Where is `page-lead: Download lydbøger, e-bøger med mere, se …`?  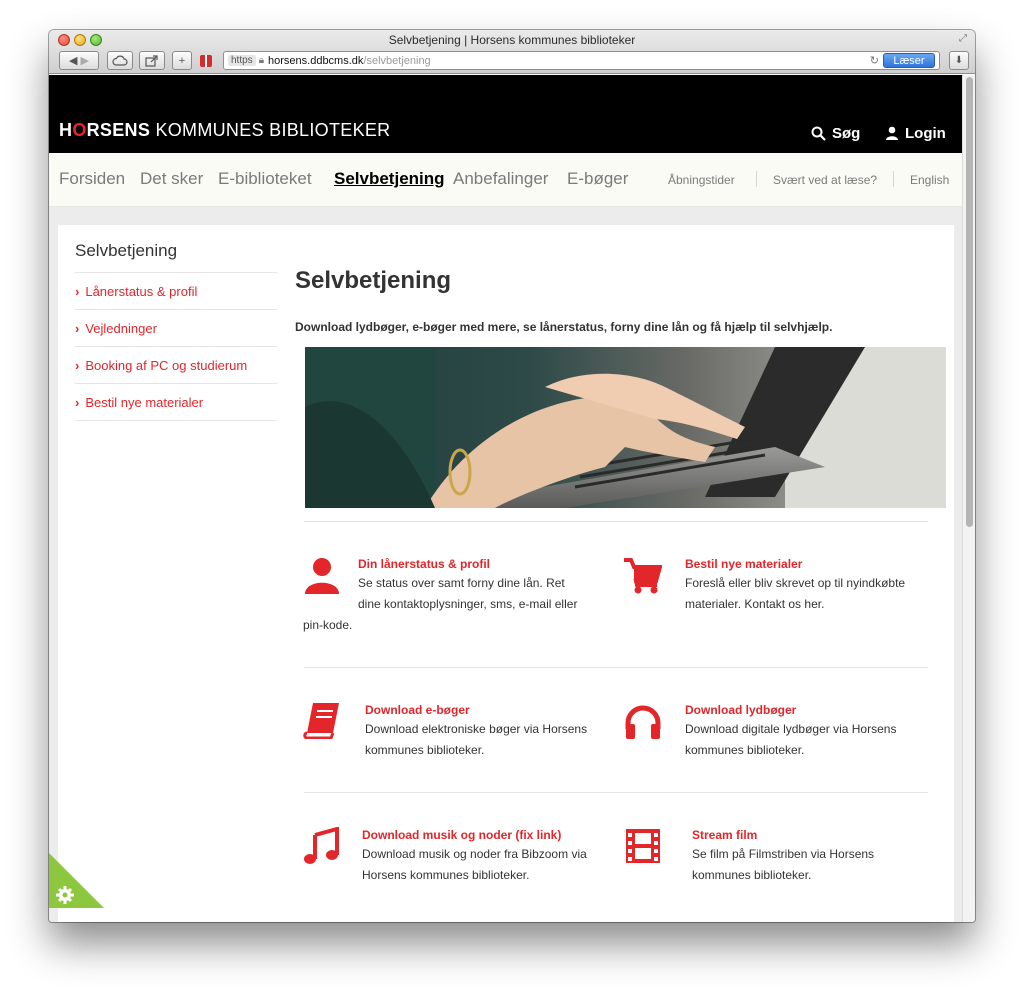
page-lead: Download lydbøger, e-bøger med mere, se … is located at coordinates (564, 327).